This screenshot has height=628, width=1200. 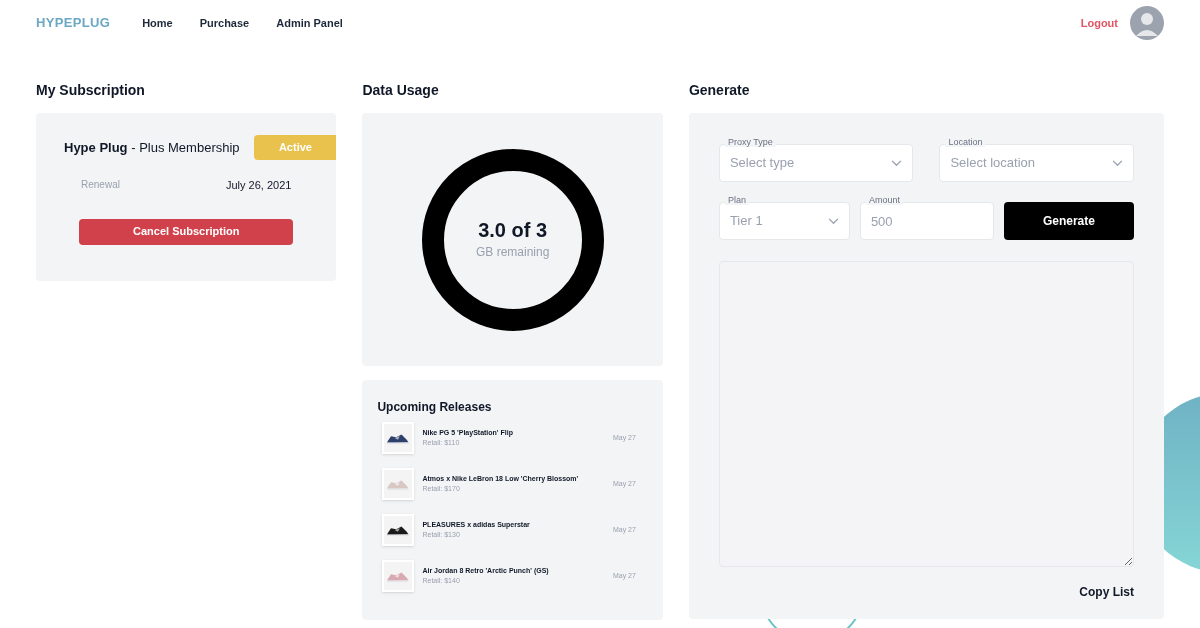 I want to click on status-badge: Active, so click(x=295, y=147).